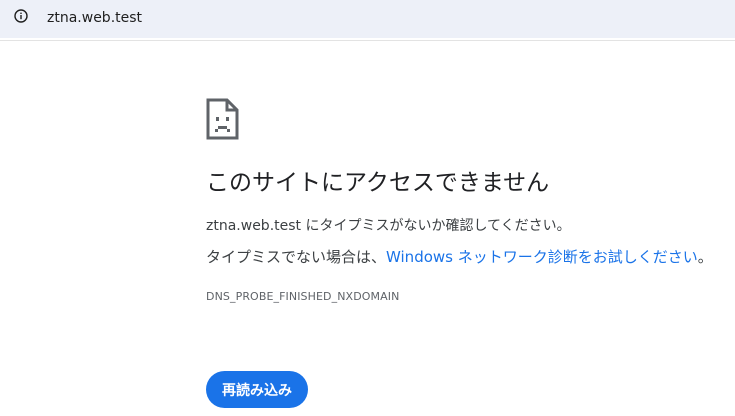 The width and height of the screenshot is (735, 416). I want to click on diagnostics-message: タイプミスでない場合は、Windows ネットワーク診断をお試しください。, so click(459, 257).